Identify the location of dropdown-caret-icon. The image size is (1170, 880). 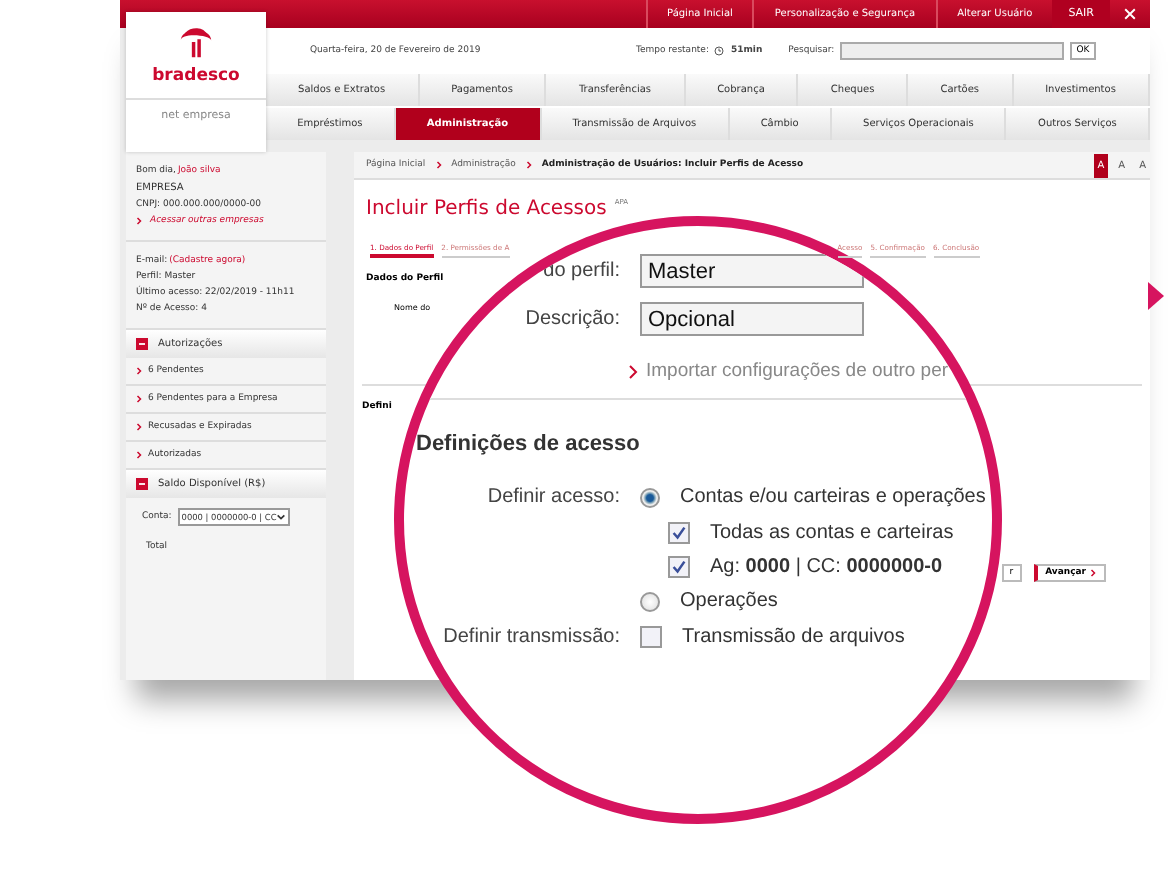
(281, 517).